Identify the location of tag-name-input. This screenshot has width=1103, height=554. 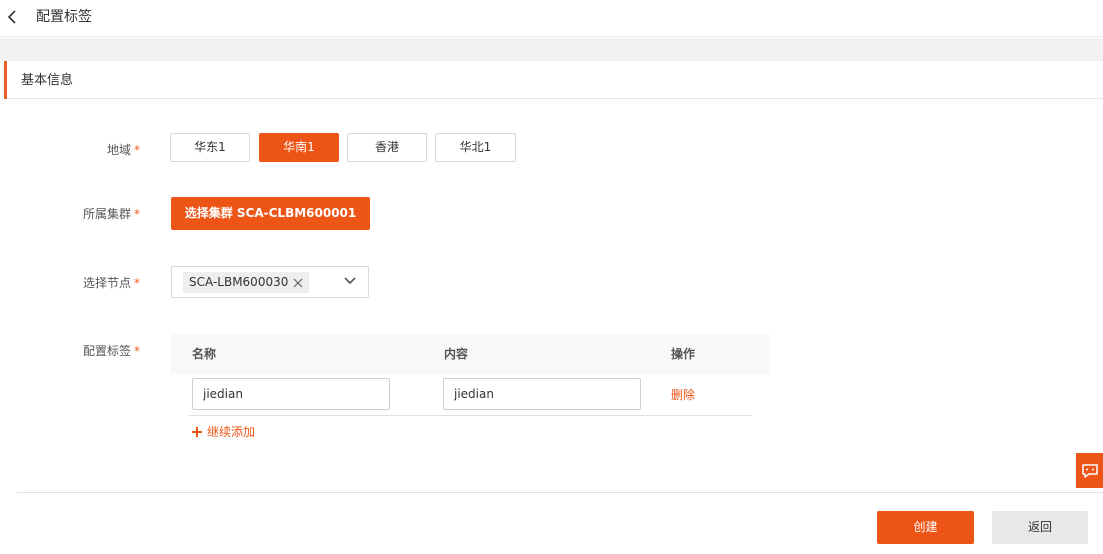
(291, 394).